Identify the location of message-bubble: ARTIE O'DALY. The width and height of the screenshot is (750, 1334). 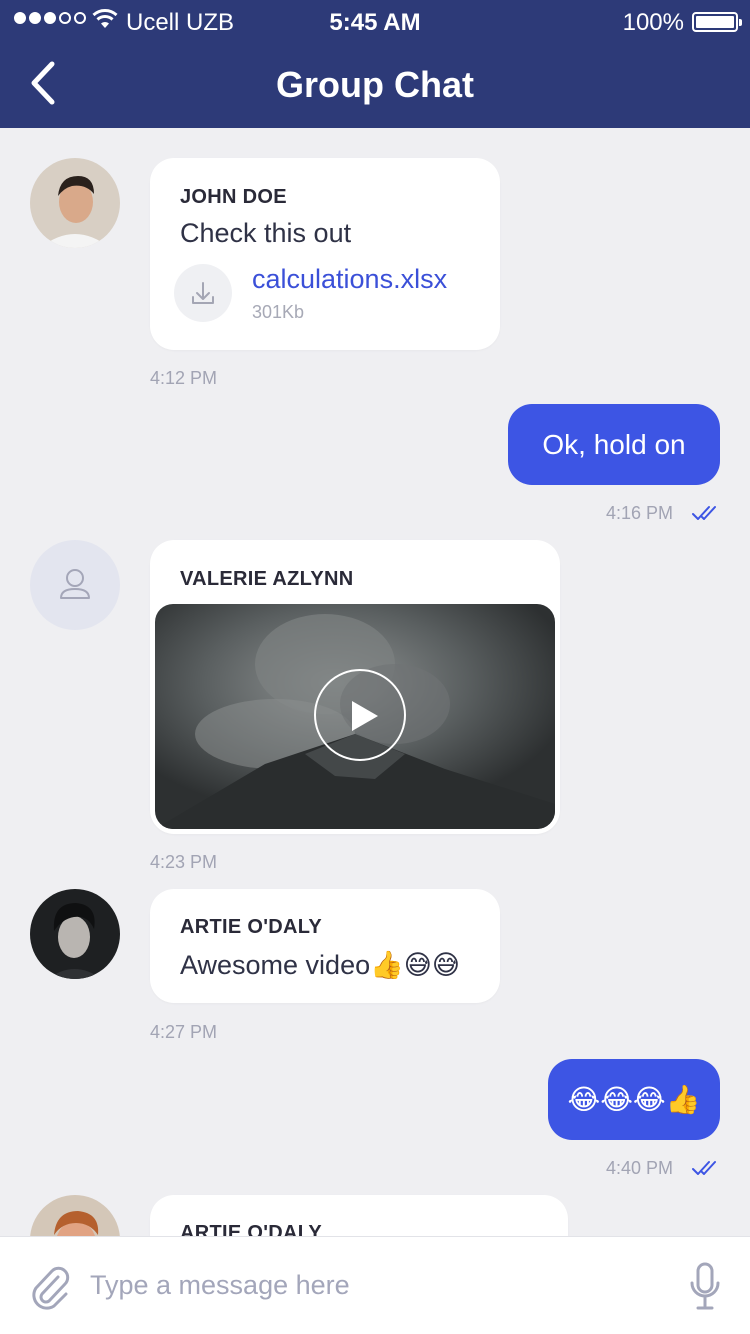
(359, 1215).